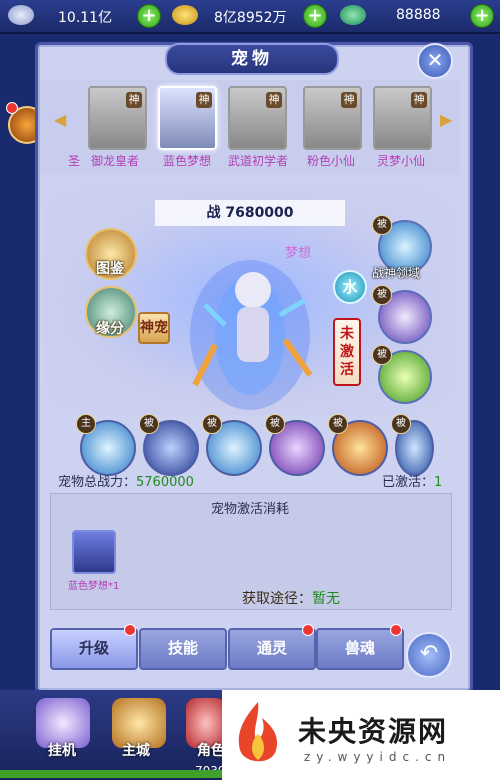  What do you see at coordinates (347, 352) in the screenshot?
I see `status-badge: 未激活` at bounding box center [347, 352].